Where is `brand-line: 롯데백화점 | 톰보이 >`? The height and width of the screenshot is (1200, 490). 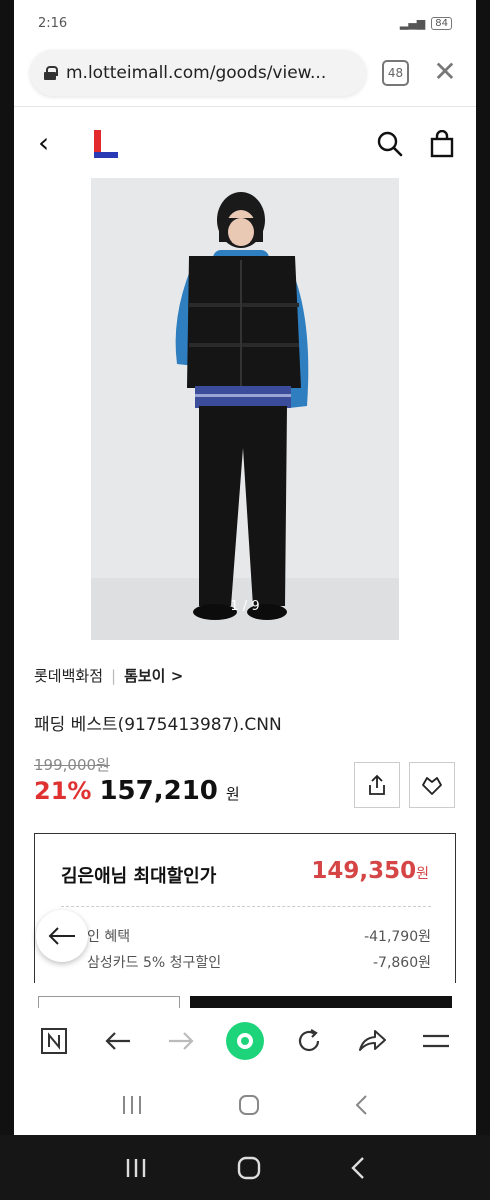 brand-line: 롯데백화점 | 톰보이 > is located at coordinates (108, 675).